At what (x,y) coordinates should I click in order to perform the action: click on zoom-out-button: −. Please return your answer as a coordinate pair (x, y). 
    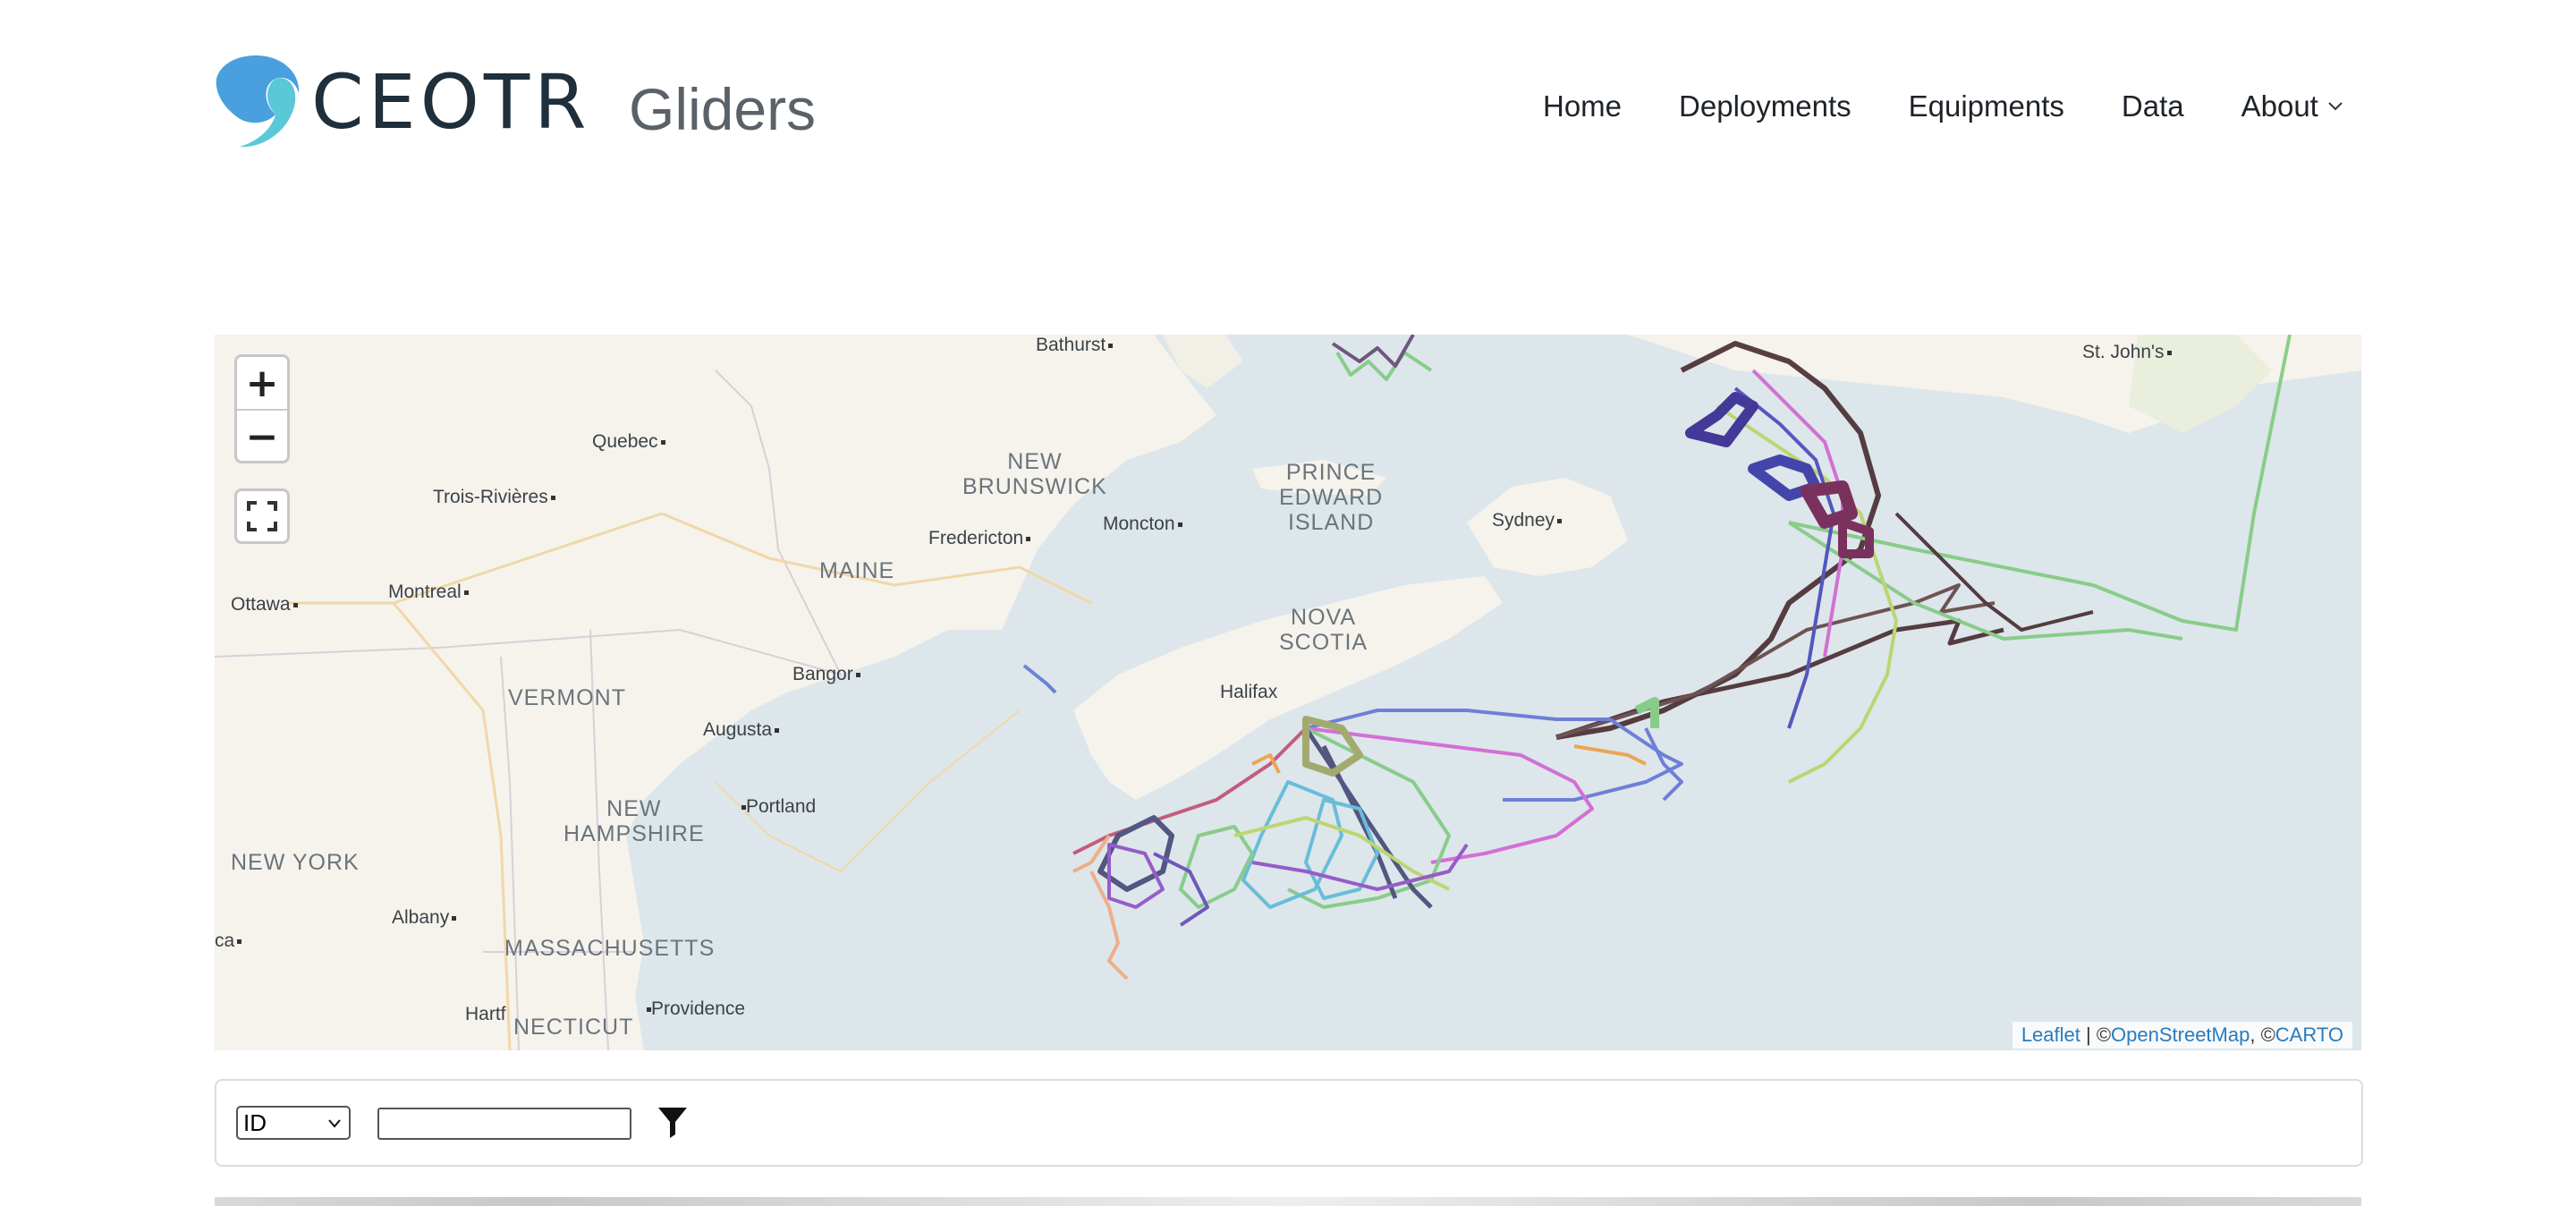
    Looking at the image, I should click on (262, 437).